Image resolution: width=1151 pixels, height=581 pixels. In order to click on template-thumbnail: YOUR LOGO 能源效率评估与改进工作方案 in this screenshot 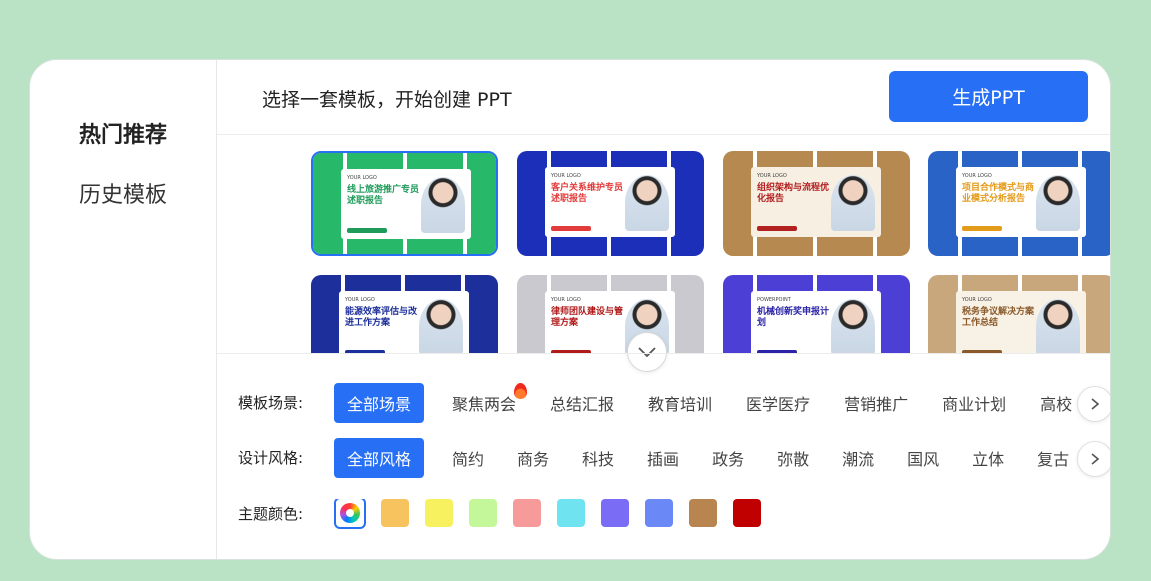, I will do `click(404, 314)`.